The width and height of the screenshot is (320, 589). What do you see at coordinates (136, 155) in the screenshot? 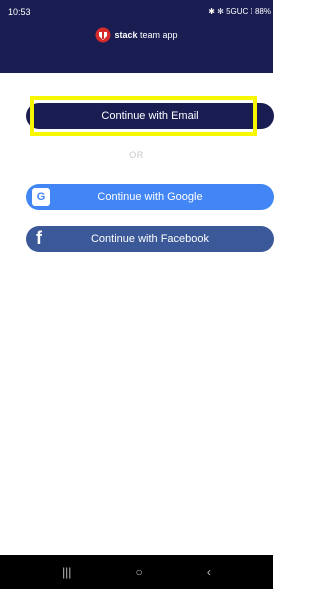
I see `or-separator: OR` at bounding box center [136, 155].